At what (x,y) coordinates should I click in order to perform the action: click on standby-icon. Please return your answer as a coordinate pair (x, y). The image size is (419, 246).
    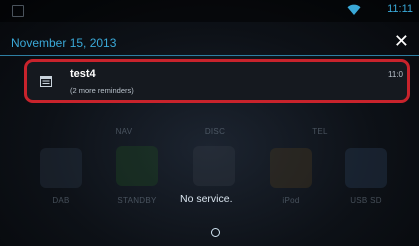
    Looking at the image, I should click on (137, 166).